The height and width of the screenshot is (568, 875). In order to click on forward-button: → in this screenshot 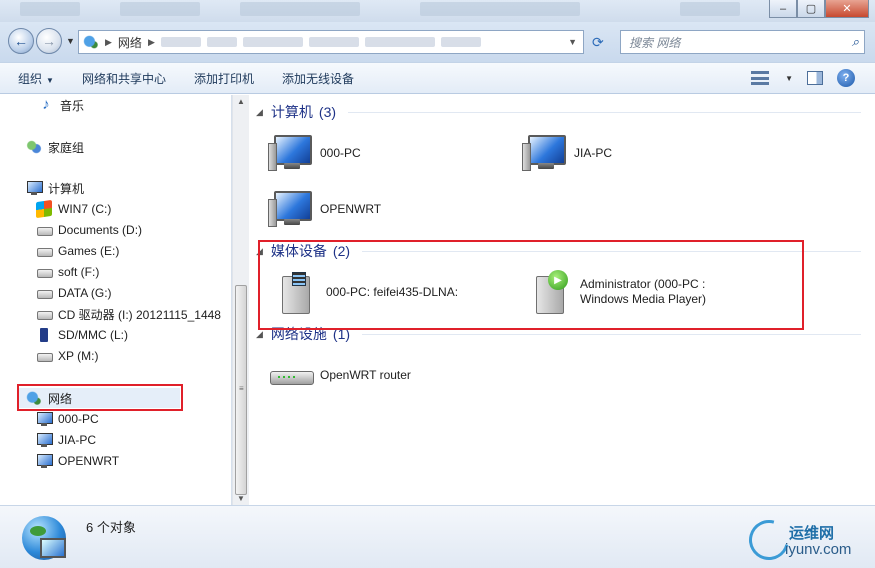, I will do `click(49, 41)`.